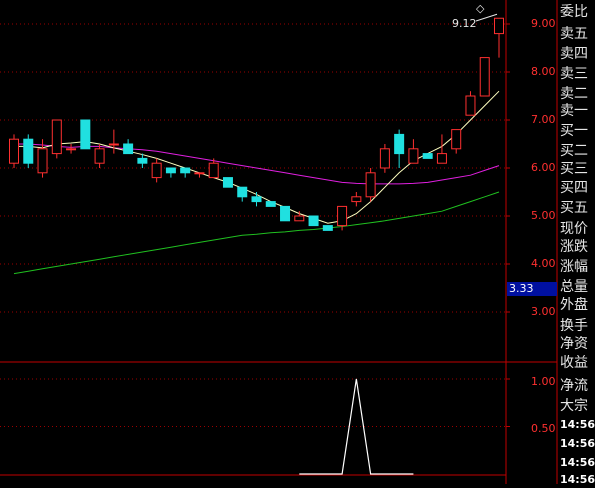 This screenshot has width=595, height=488. Describe the element at coordinates (577, 406) in the screenshot. I see `side-item-block-trade: 大宗` at that location.